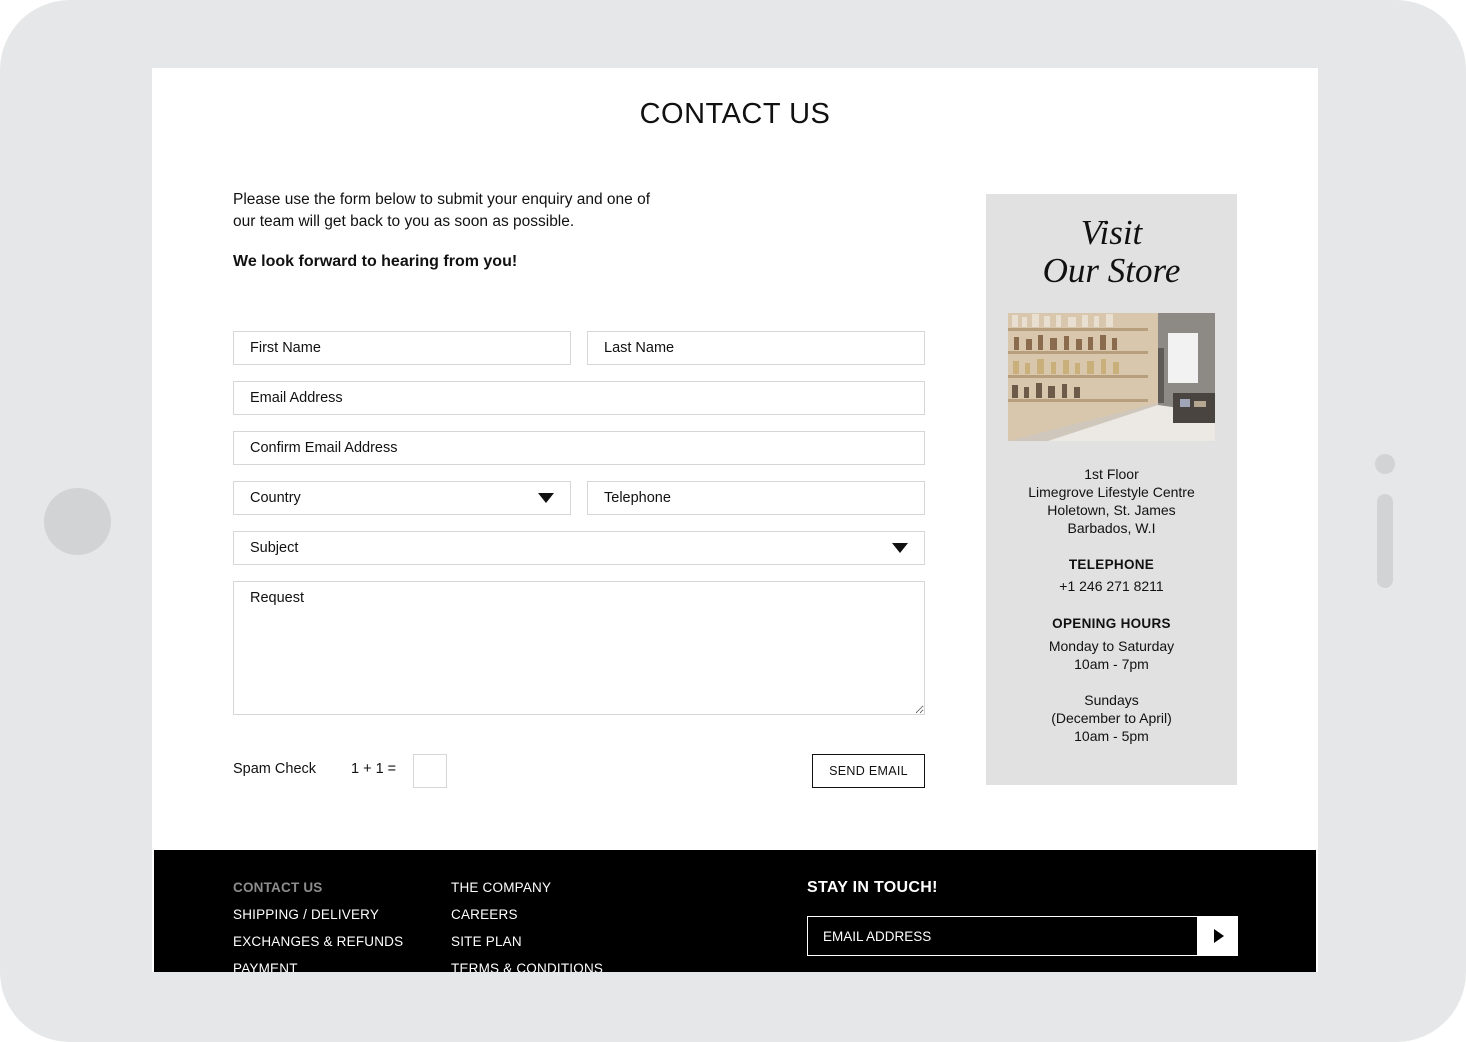  I want to click on footer-link-terms: TERMS & CONDITIONS, so click(527, 966).